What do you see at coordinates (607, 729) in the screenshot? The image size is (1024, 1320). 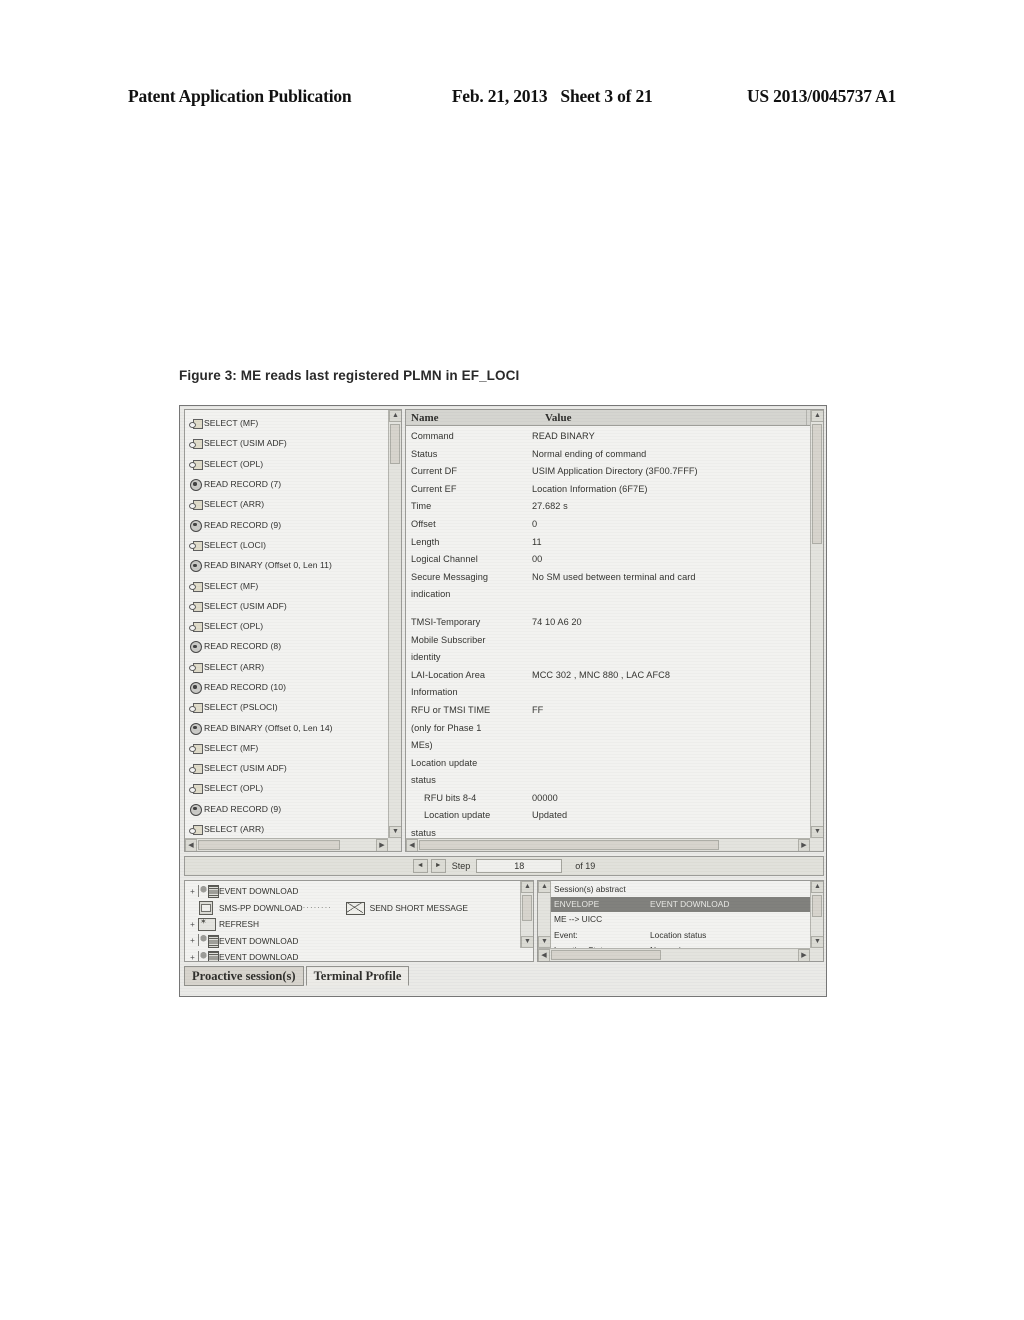 I see `detail-grid-row: (only for Phase 1` at bounding box center [607, 729].